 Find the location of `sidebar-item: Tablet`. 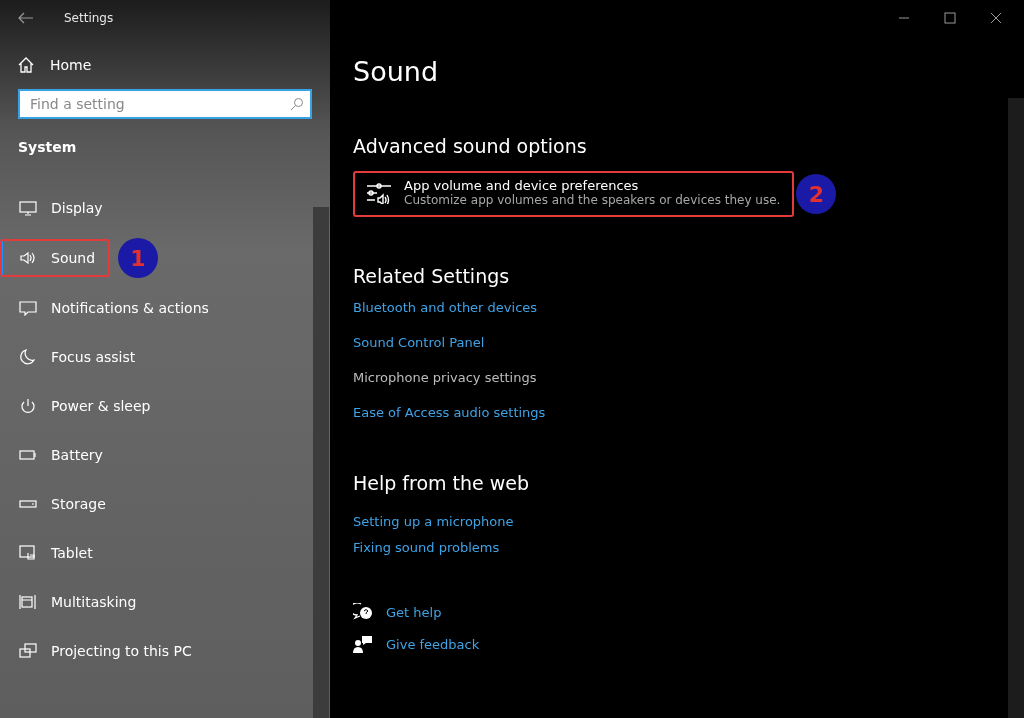

sidebar-item: Tablet is located at coordinates (55, 553).